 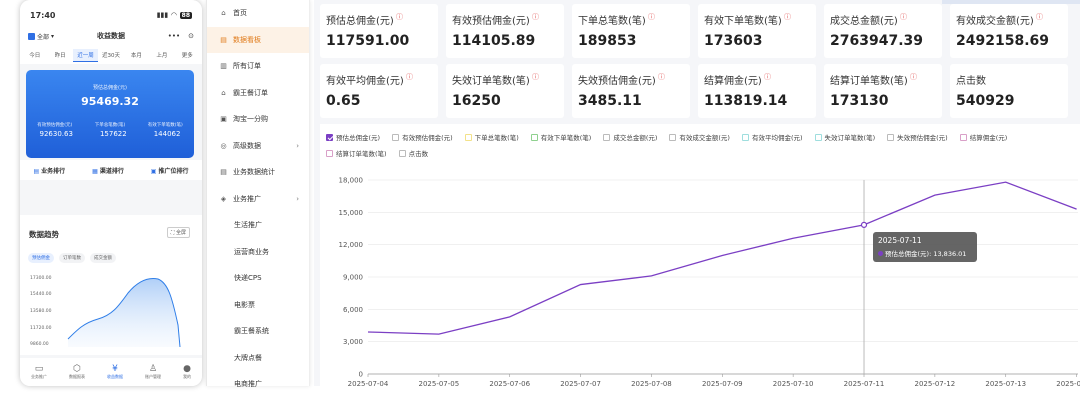 I want to click on summary-sub-value: 144062, so click(x=167, y=134).